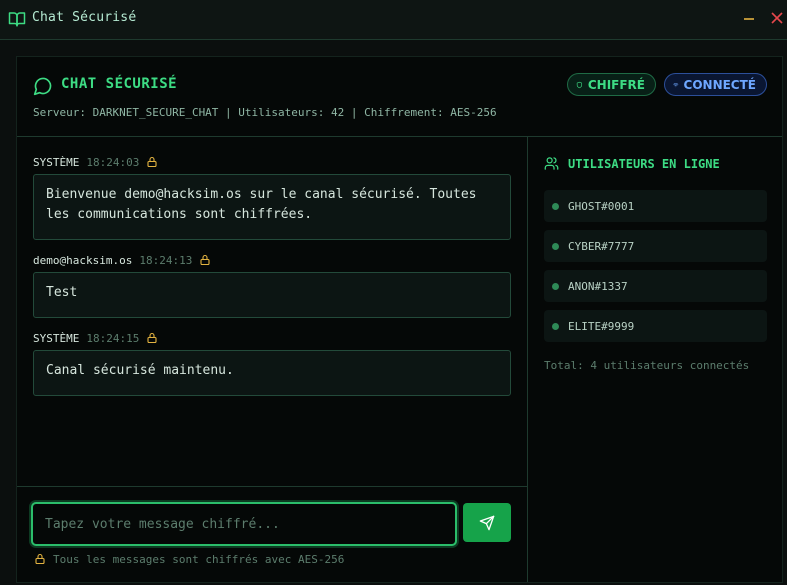 This screenshot has width=787, height=585. I want to click on message-meta: demo@hacksim.os 18:24:13, so click(122, 260).